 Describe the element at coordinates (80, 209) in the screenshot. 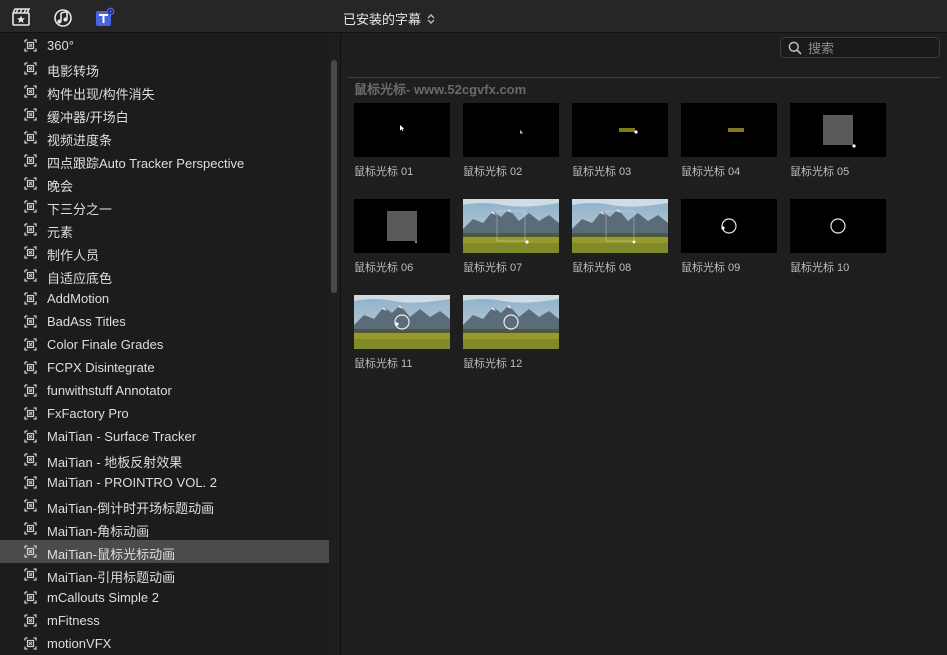

I see `sidebar-item-label: 下三分之一` at that location.